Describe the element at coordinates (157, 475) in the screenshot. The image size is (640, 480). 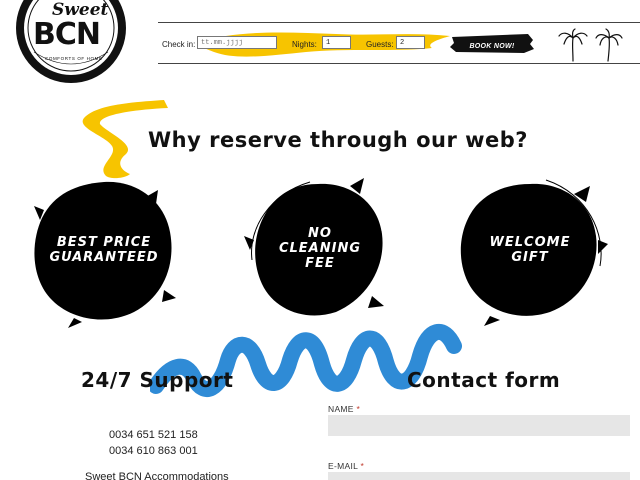
I see `company-name: Sweet BCN Accommodations` at that location.